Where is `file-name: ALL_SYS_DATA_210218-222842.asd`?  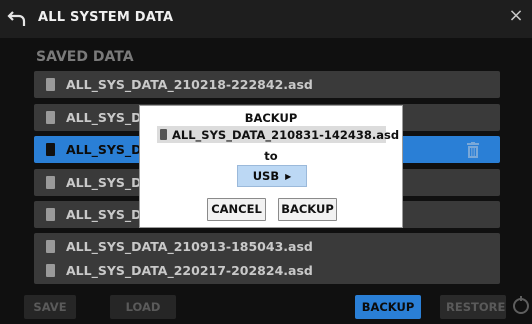 file-name: ALL_SYS_DATA_210218-222842.asd is located at coordinates (189, 84).